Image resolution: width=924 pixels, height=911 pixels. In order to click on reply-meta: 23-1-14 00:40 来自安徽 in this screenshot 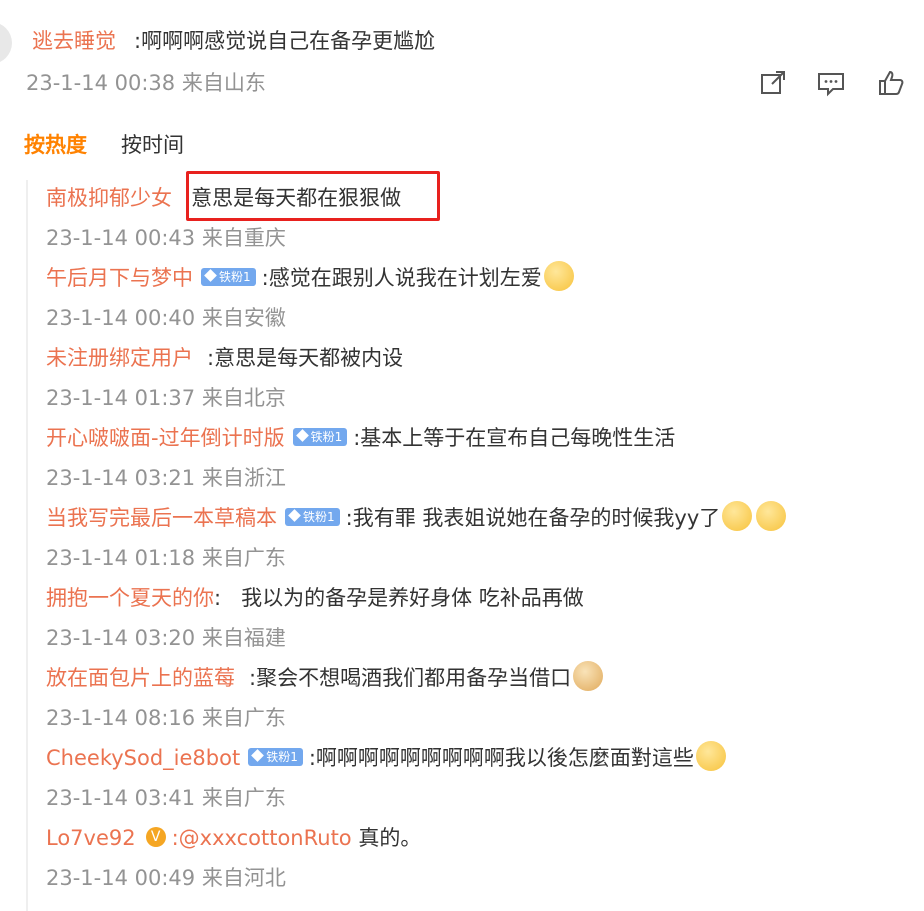, I will do `click(166, 318)`.